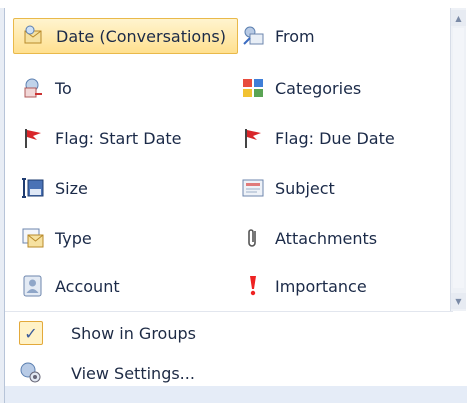 The width and height of the screenshot is (468, 403). What do you see at coordinates (305, 188) in the screenshot?
I see `menu-item-label: Subject` at bounding box center [305, 188].